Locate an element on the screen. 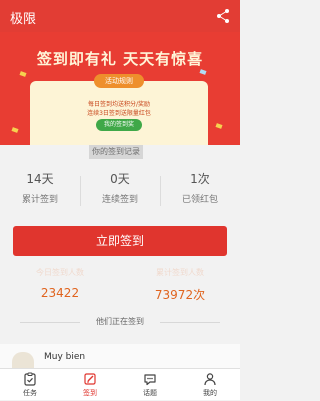  tab-signin: 签到 is located at coordinates (90, 385).